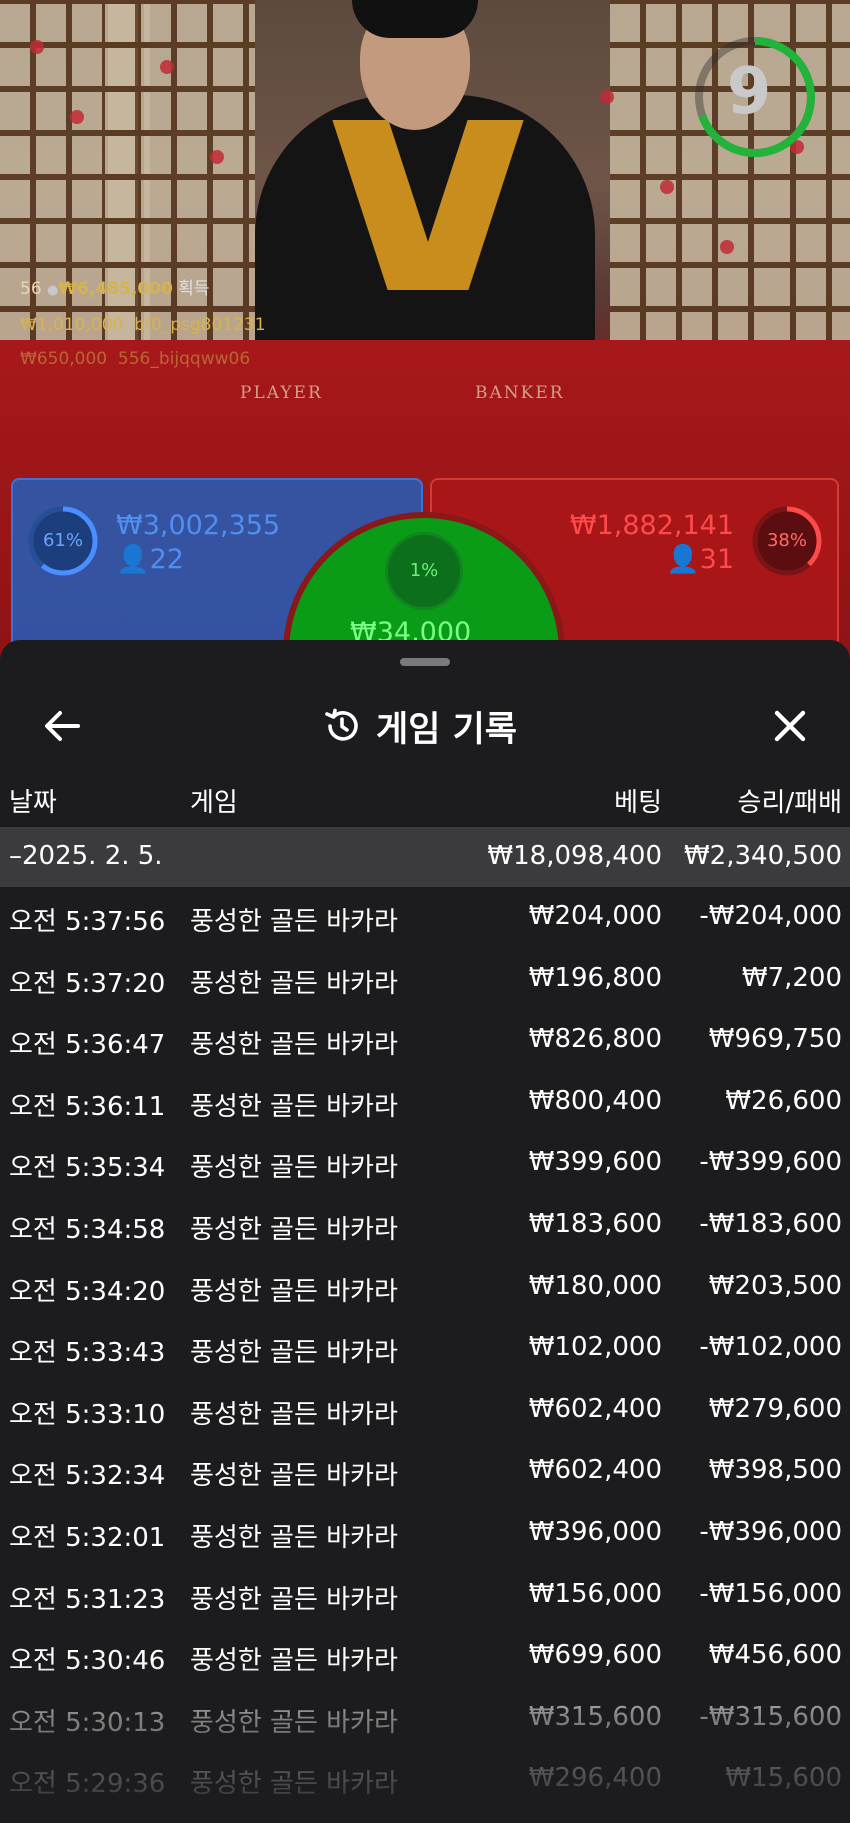 The image size is (850, 1823). Describe the element at coordinates (775, 1655) in the screenshot. I see `row-result: ₩456,600` at that location.